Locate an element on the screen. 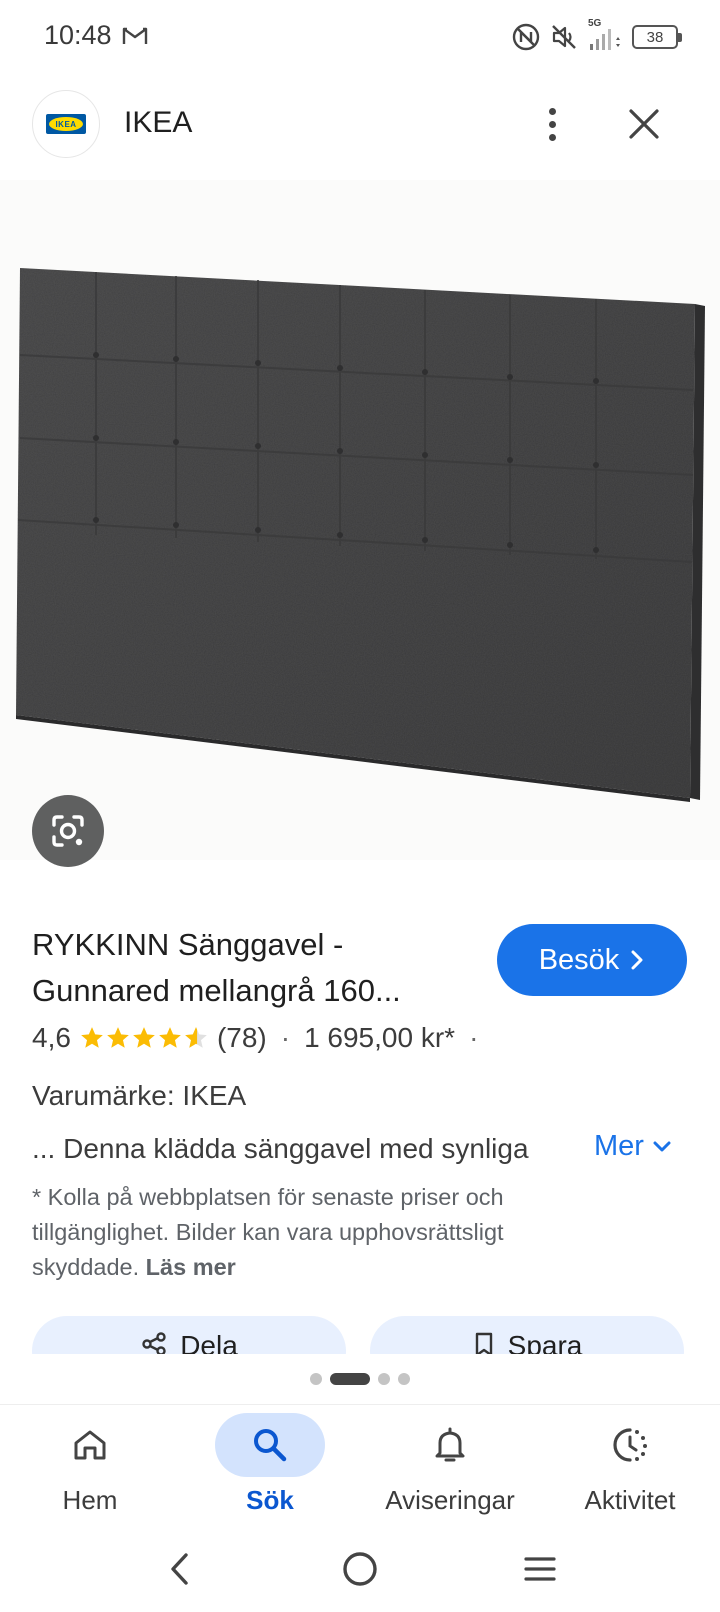  page-dot-active is located at coordinates (350, 1379).